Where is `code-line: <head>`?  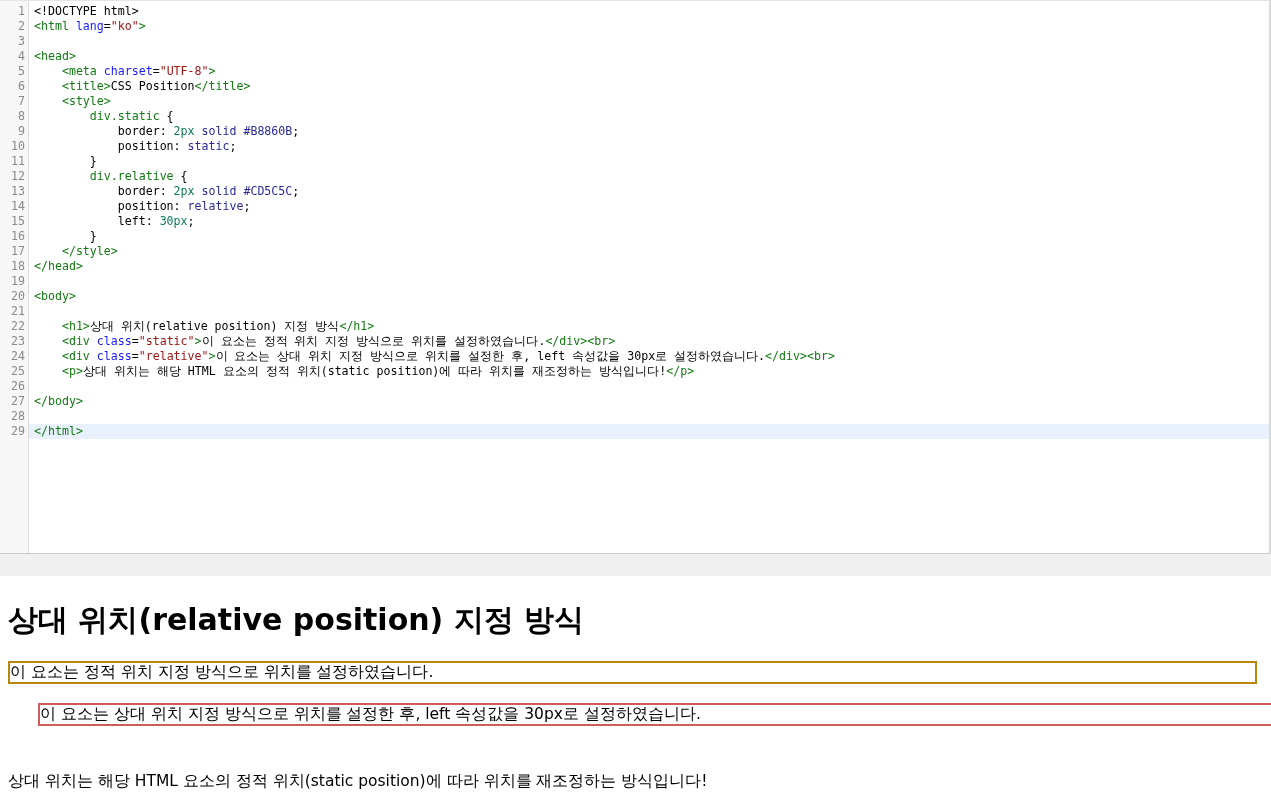 code-line: <head> is located at coordinates (55, 56).